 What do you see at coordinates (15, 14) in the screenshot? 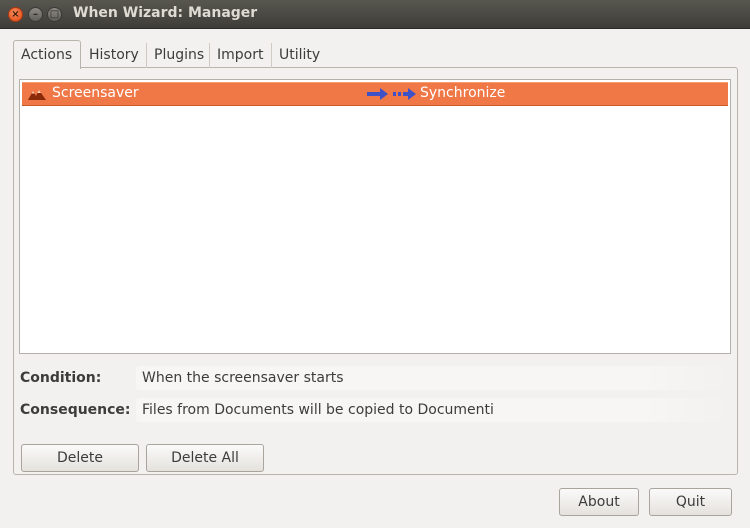
I see `close-window-button: ×` at bounding box center [15, 14].